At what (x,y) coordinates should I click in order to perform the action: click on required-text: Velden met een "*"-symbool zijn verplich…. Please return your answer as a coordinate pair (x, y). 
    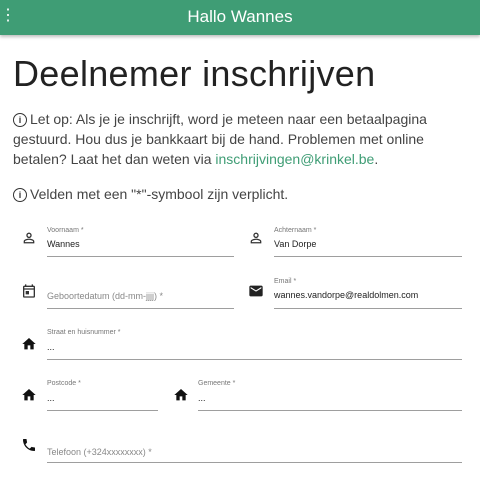
    Looking at the image, I should click on (159, 194).